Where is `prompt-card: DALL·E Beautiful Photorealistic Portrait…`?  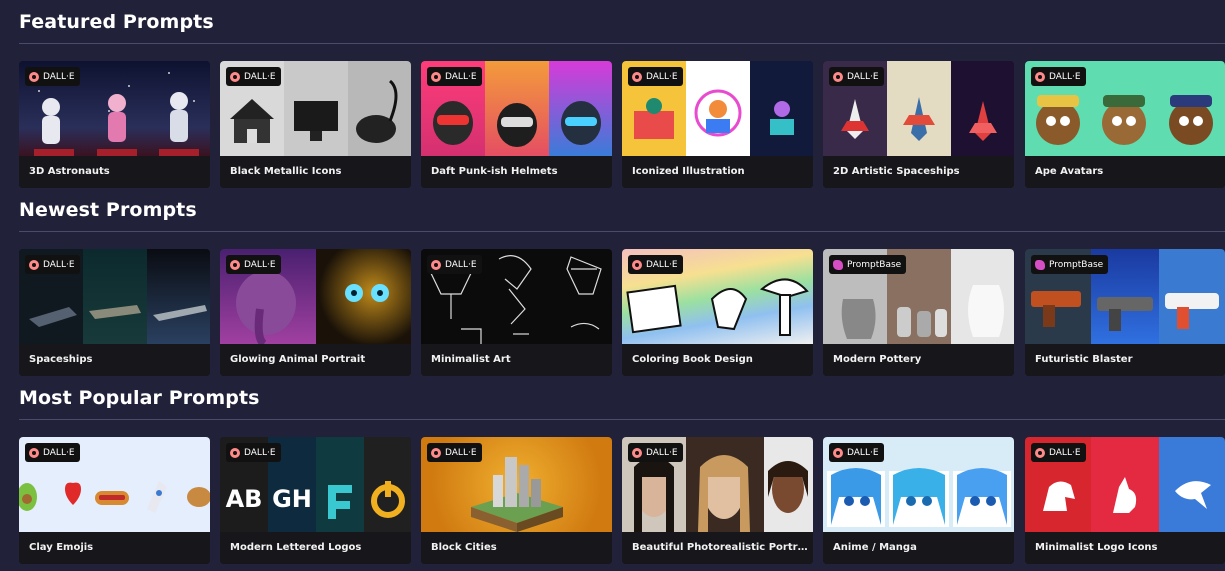 prompt-card: DALL·E Beautiful Photorealistic Portrait… is located at coordinates (717, 500).